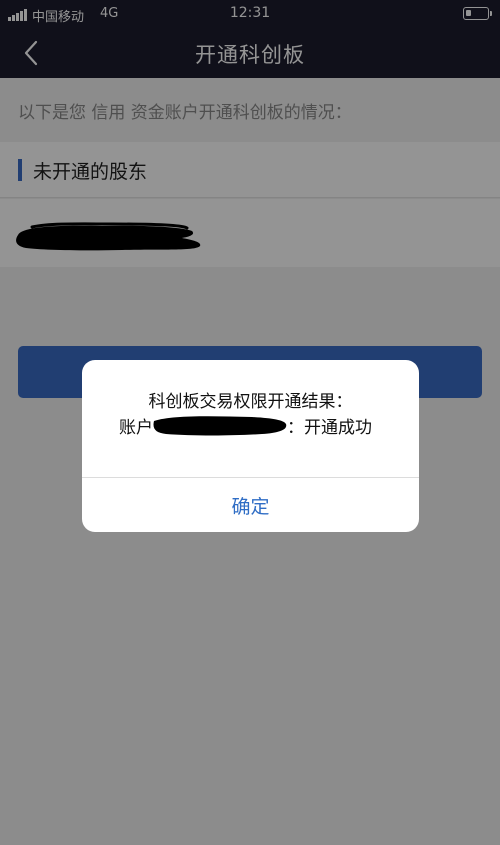 This screenshot has width=500, height=845. What do you see at coordinates (136, 428) in the screenshot?
I see `account-label: 账户` at bounding box center [136, 428].